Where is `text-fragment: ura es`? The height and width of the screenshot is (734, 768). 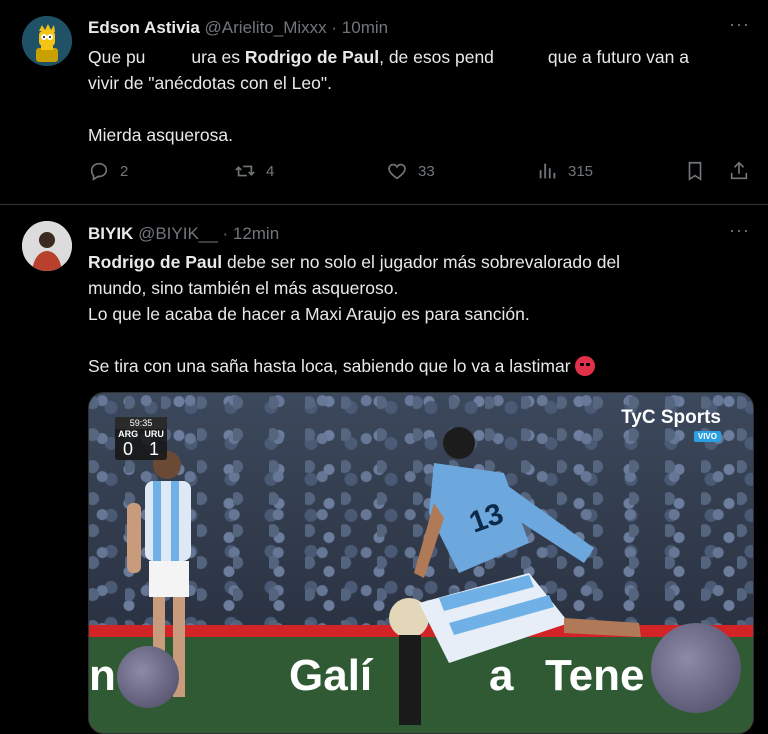
text-fragment: ura es is located at coordinates (218, 57).